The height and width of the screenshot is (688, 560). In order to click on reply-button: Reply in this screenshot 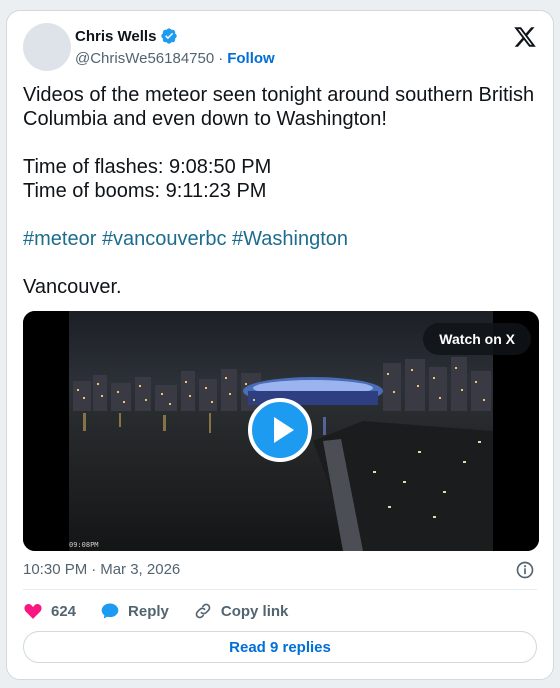, I will do `click(134, 611)`.